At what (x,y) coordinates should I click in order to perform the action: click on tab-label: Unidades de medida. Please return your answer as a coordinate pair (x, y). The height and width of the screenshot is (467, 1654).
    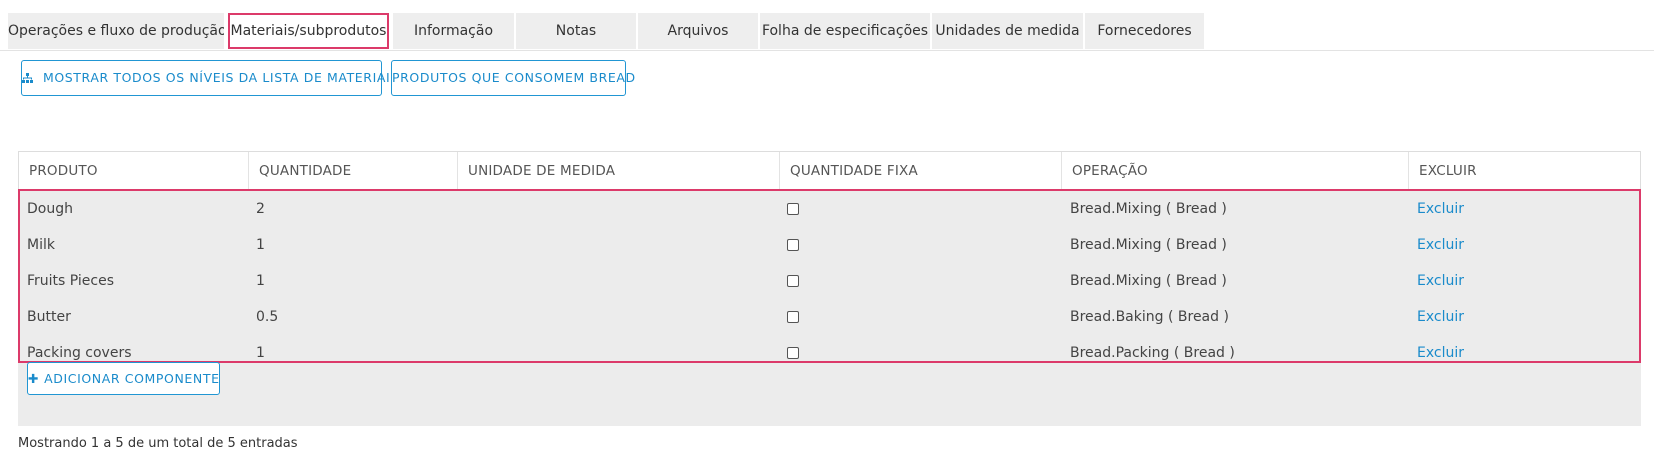
    Looking at the image, I should click on (1007, 31).